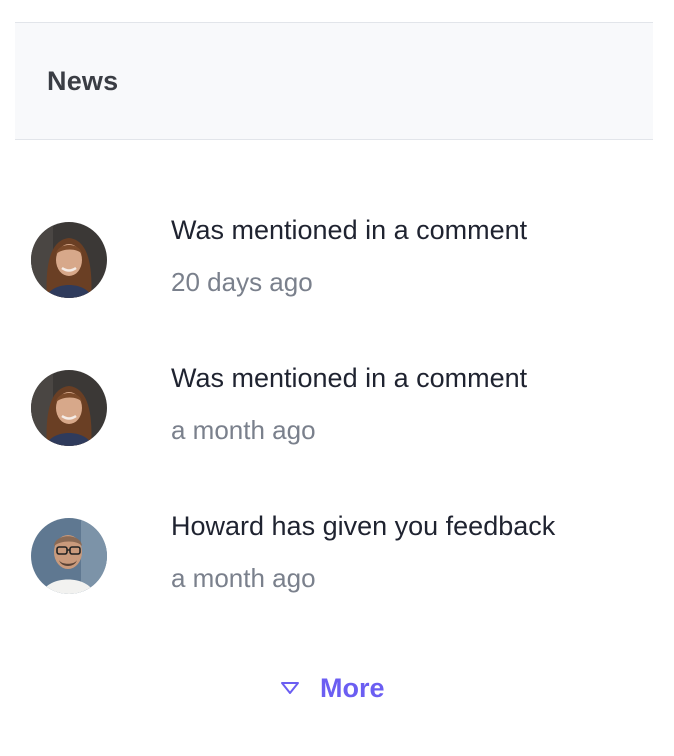 The width and height of the screenshot is (674, 756). What do you see at coordinates (242, 282) in the screenshot?
I see `news-time: 20 days ago` at bounding box center [242, 282].